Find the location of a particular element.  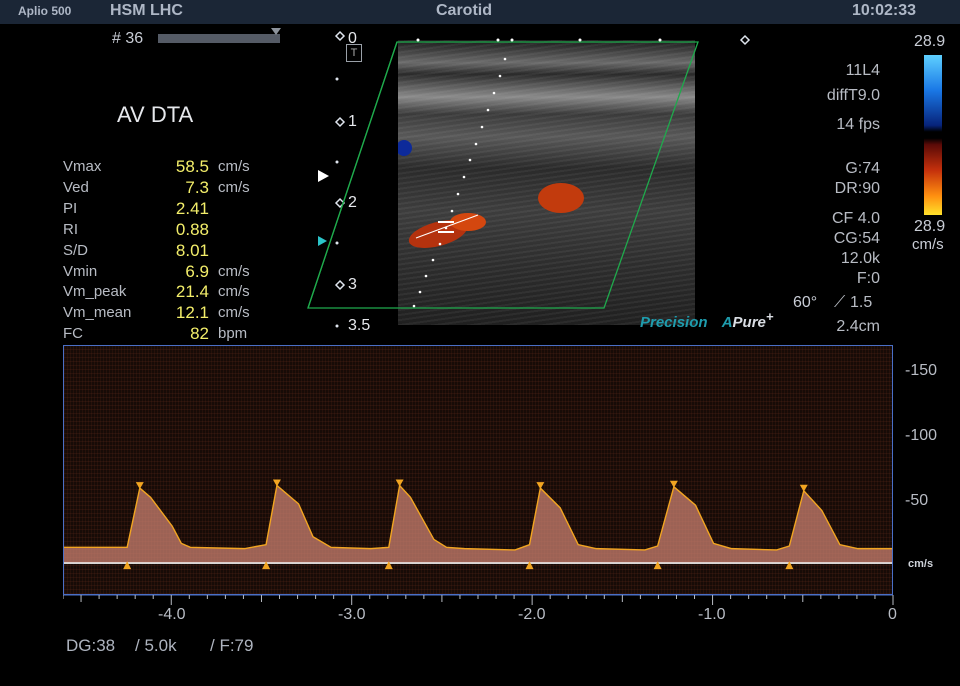

depth-value: 2.4cm is located at coordinates (858, 326).